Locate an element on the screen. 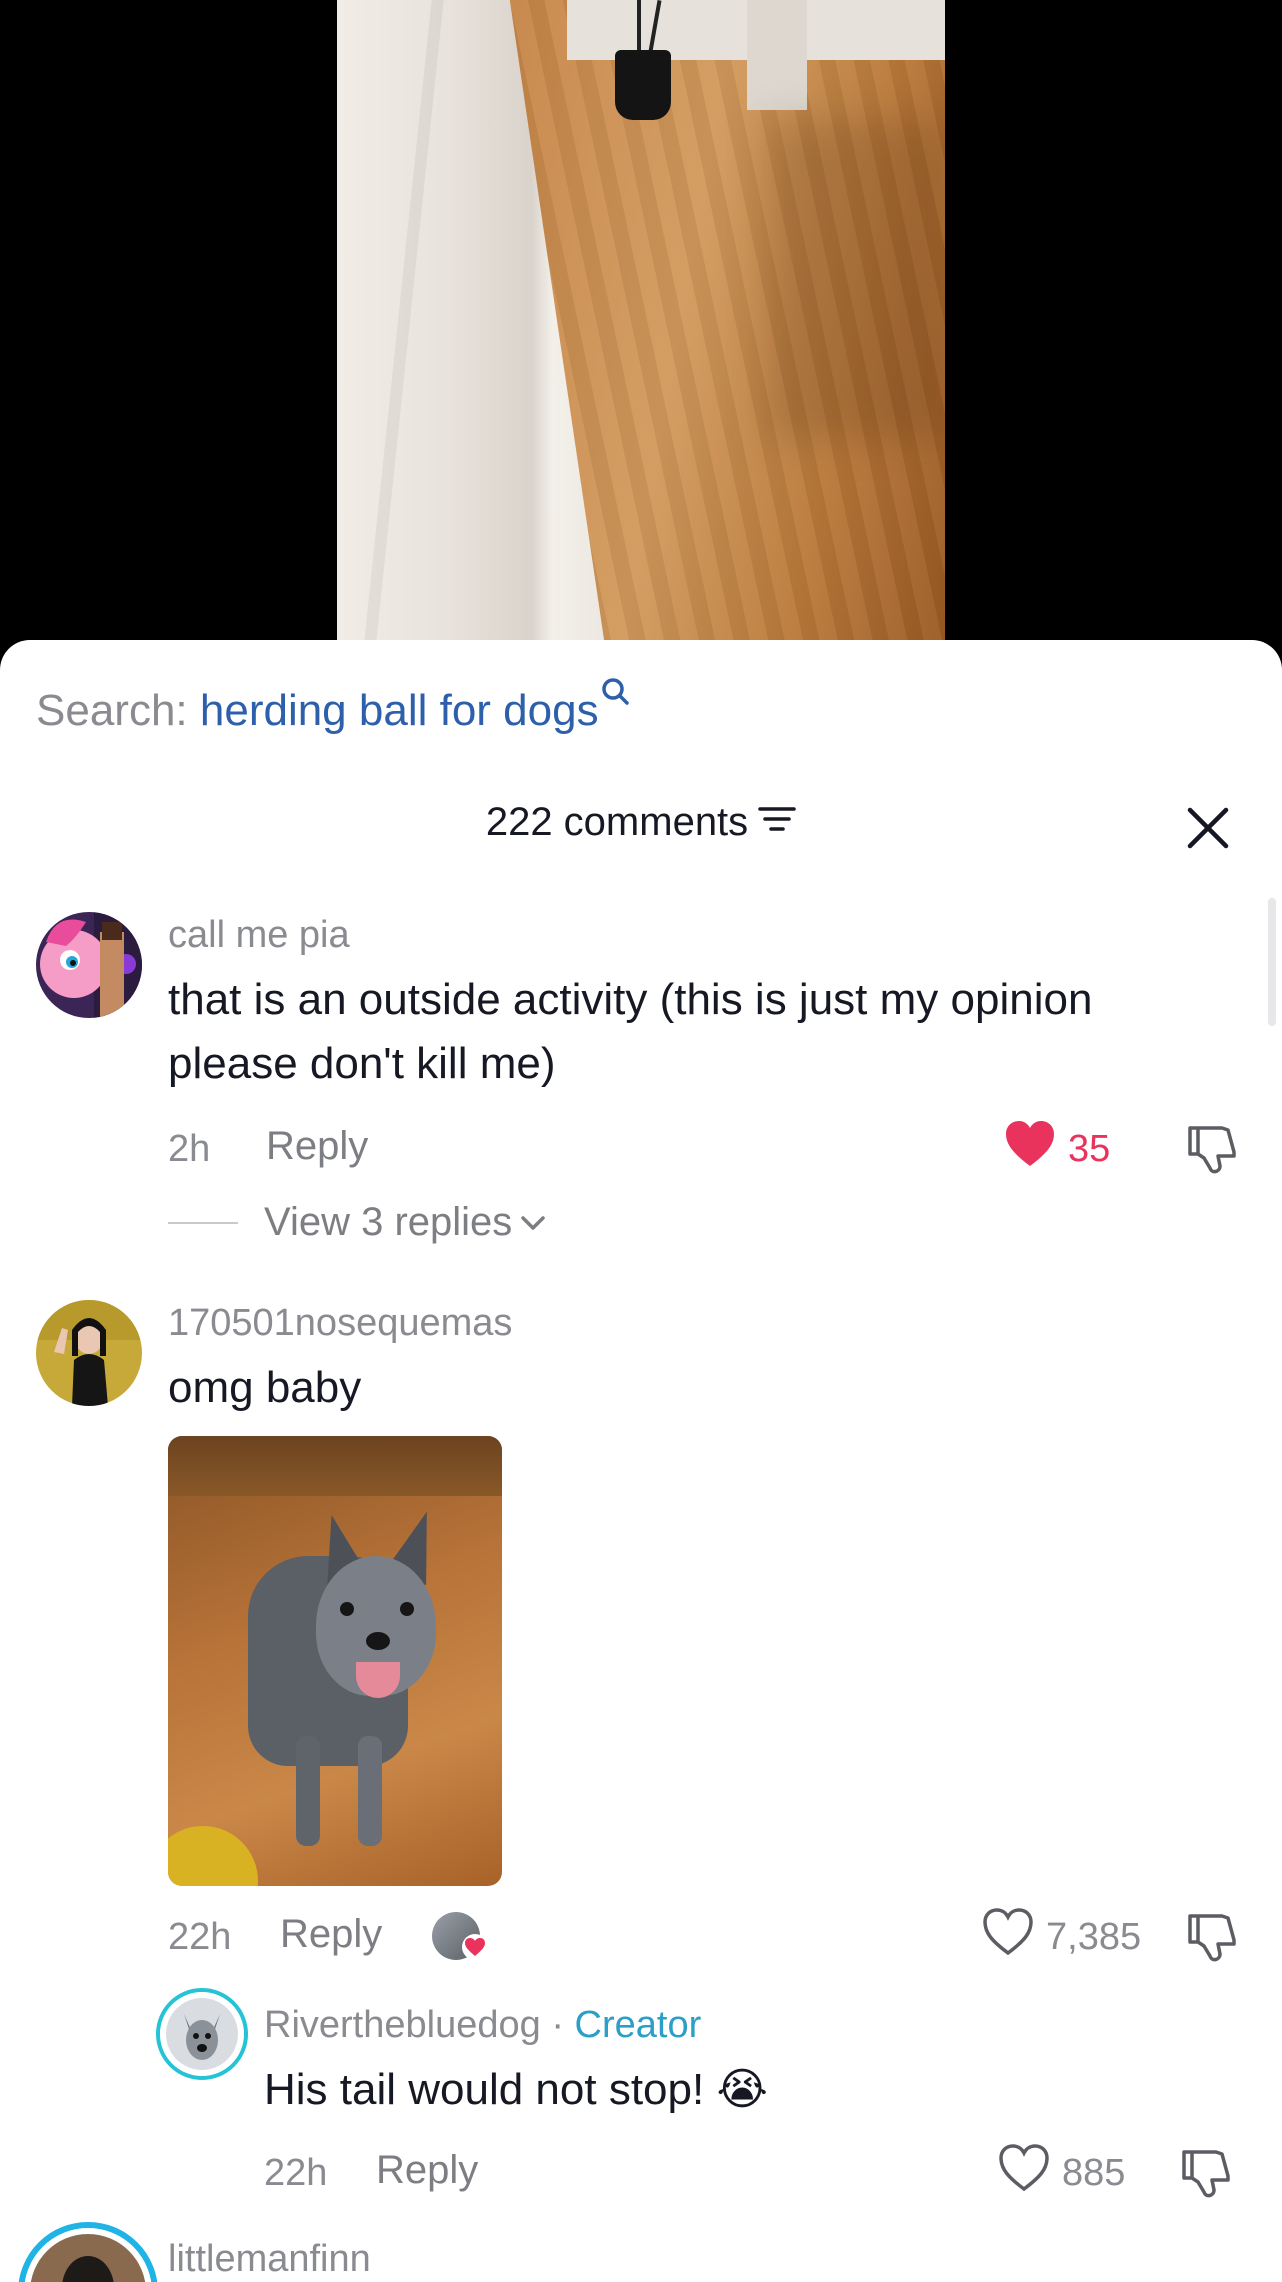 This screenshot has height=2282, width=1282. search-suggestion: Search: herding ball for dogs is located at coordinates (333, 707).